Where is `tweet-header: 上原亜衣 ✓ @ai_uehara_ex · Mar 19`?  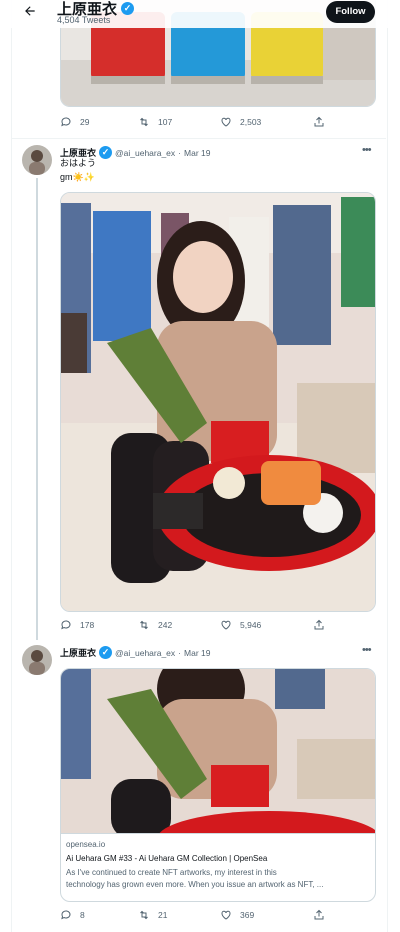 tweet-header: 上原亜衣 ✓ @ai_uehara_ex · Mar 19 is located at coordinates (135, 652).